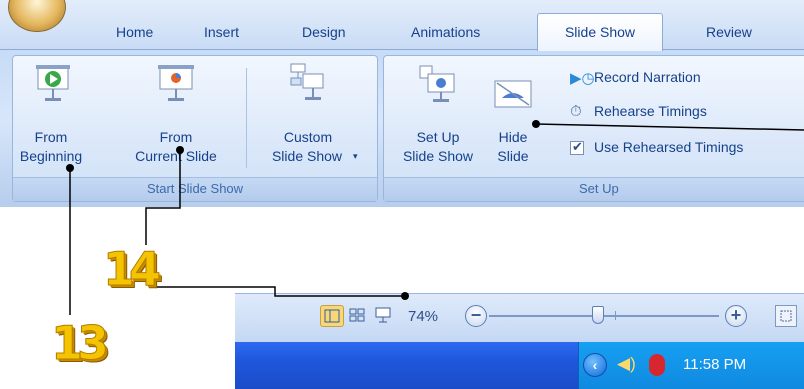 This screenshot has height=389, width=804. Describe the element at coordinates (669, 127) in the screenshot. I see `callout-line-hide-slide` at that location.